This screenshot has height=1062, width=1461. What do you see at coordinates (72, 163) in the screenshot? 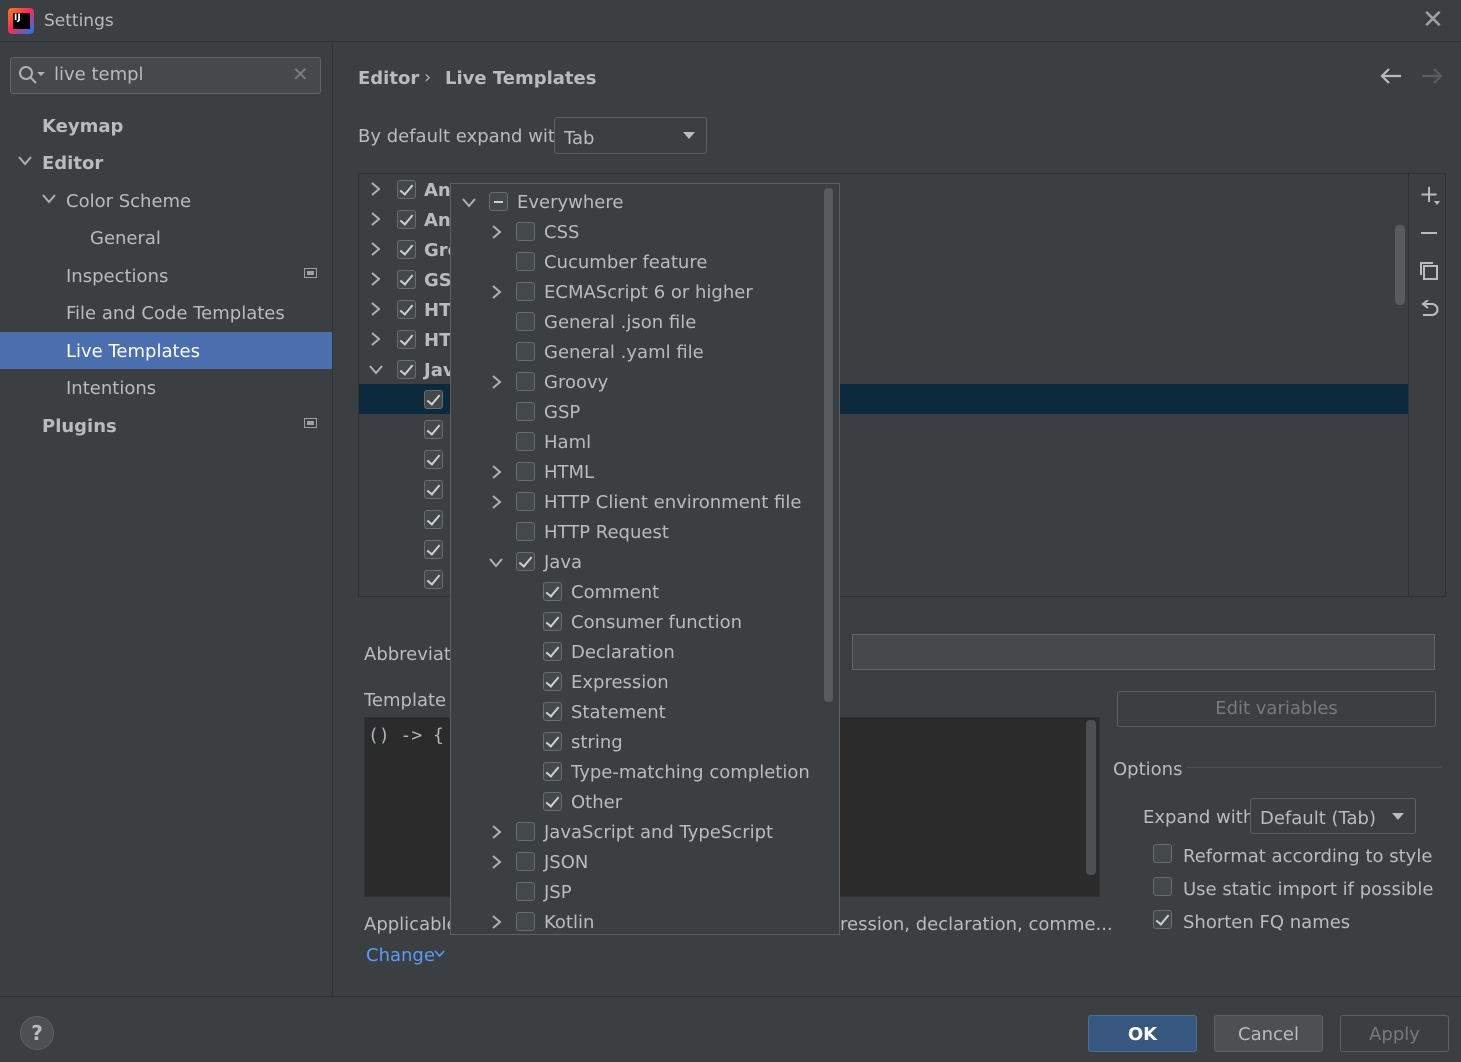
I see `sidebar-item-editor: Editor` at bounding box center [72, 163].